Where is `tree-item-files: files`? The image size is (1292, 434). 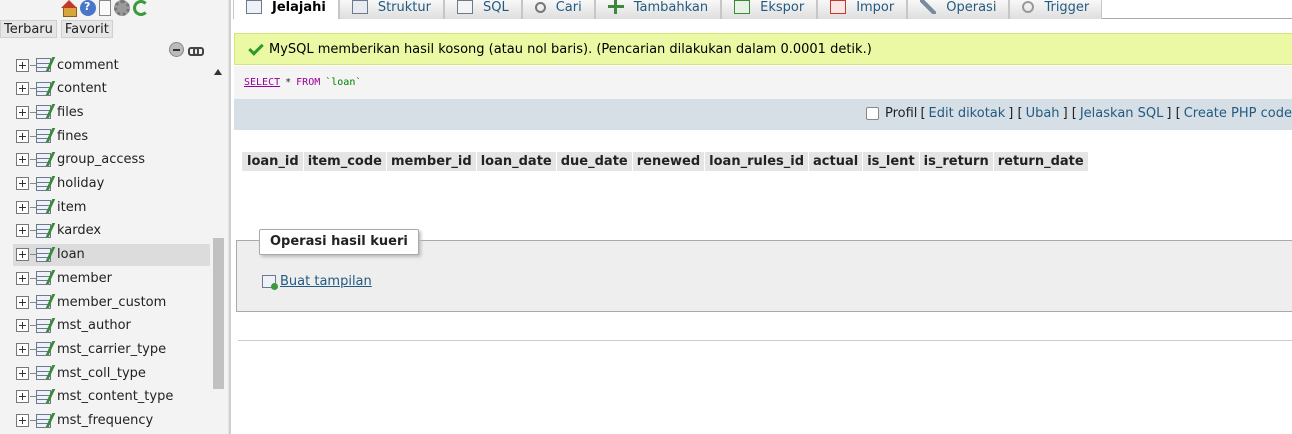
tree-item-files: files is located at coordinates (111, 112).